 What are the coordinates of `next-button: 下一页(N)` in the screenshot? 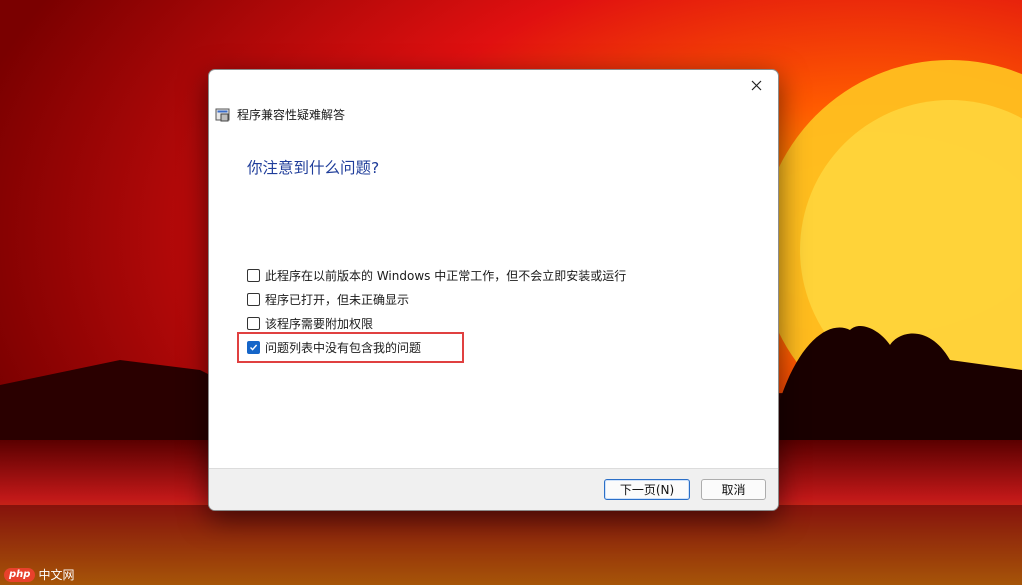 It's located at (647, 489).